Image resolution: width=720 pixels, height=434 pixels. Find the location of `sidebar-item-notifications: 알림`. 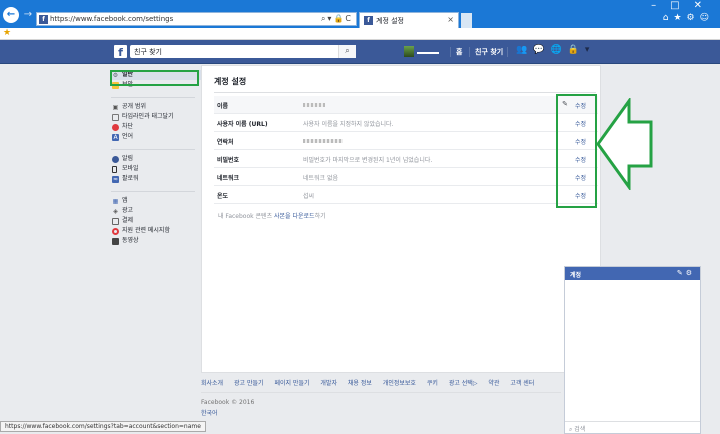

sidebar-item-notifications: 알림 is located at coordinates (156, 159).